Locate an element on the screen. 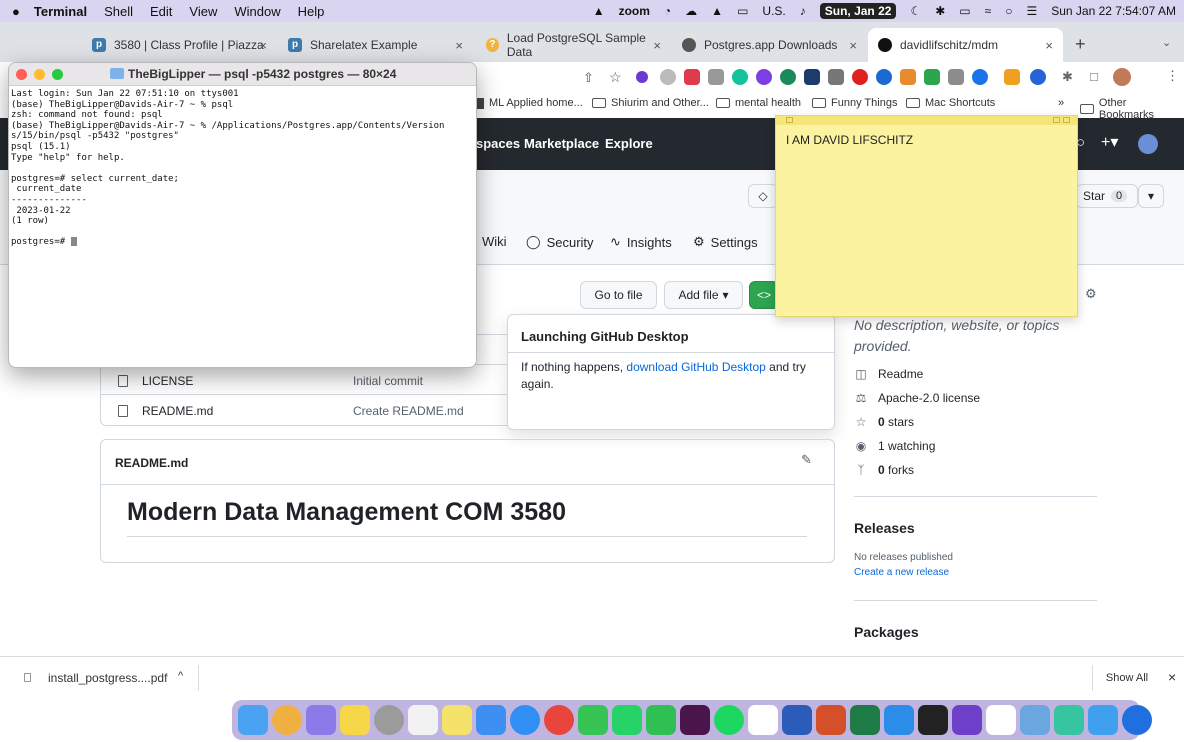 This screenshot has width=1184, height=742. nav-marketplace: Marketplace is located at coordinates (561, 143).